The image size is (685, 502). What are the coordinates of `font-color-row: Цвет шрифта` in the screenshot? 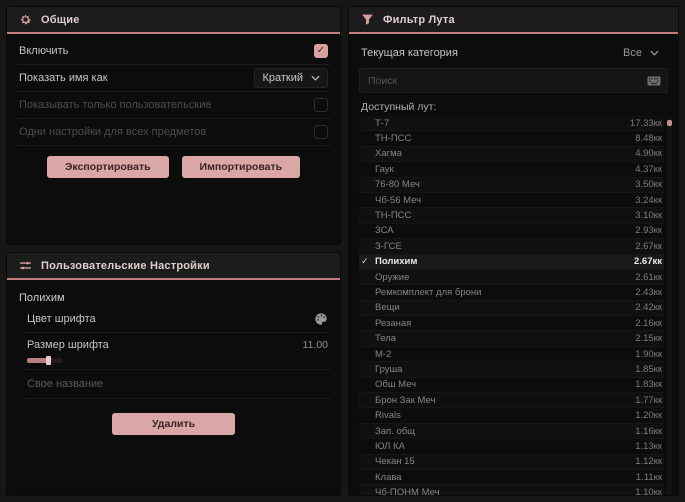 It's located at (177, 319).